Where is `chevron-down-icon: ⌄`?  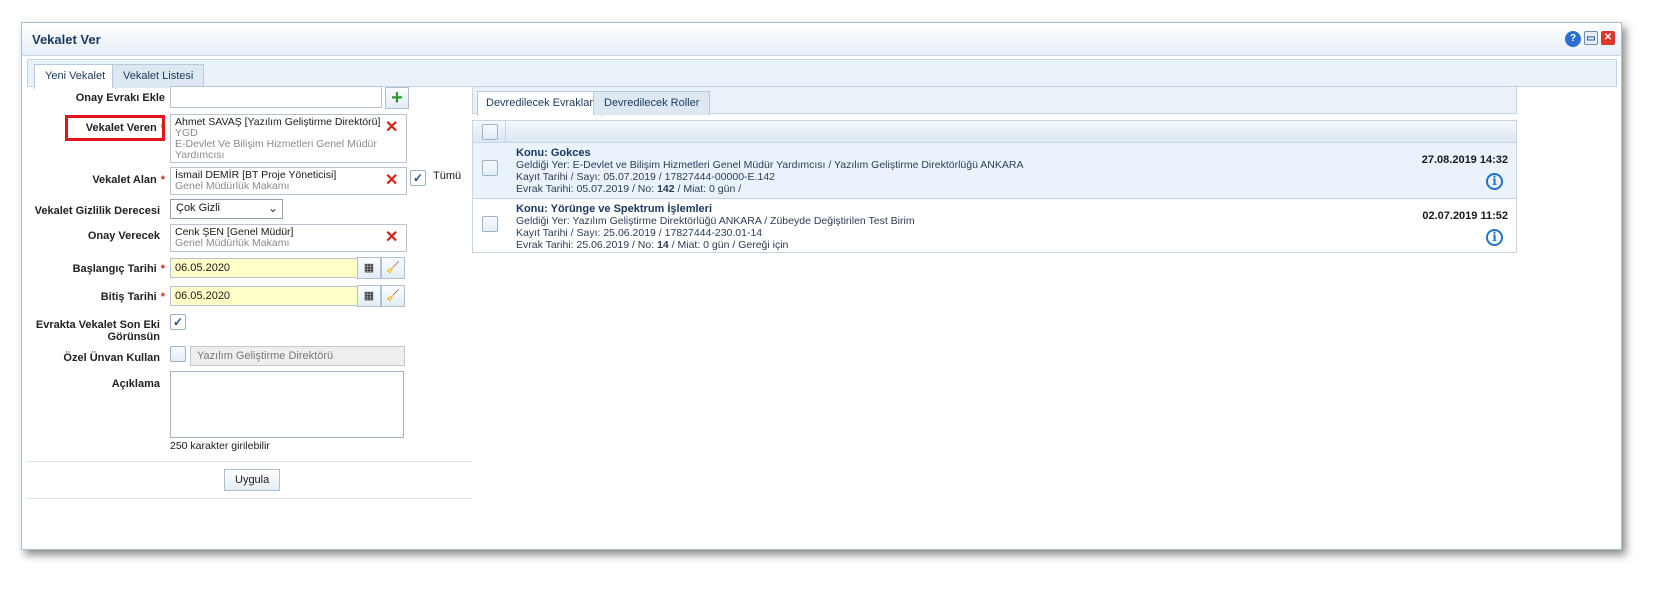
chevron-down-icon: ⌄ is located at coordinates (272, 208).